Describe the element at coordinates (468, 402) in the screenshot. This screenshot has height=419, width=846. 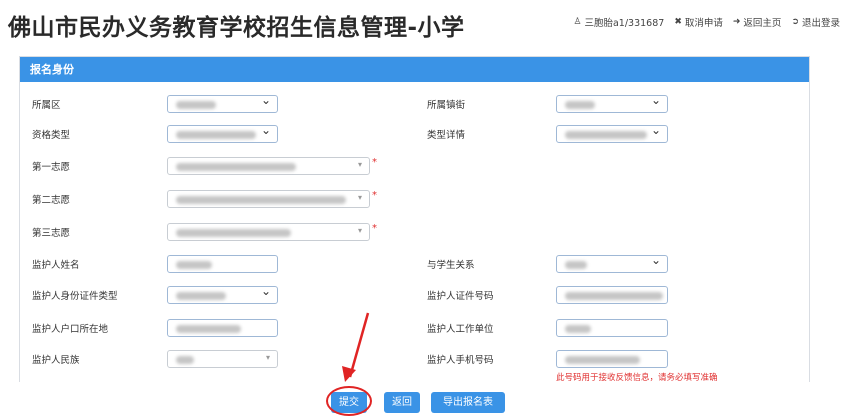
I see `export-form-button: 导出报名表` at that location.